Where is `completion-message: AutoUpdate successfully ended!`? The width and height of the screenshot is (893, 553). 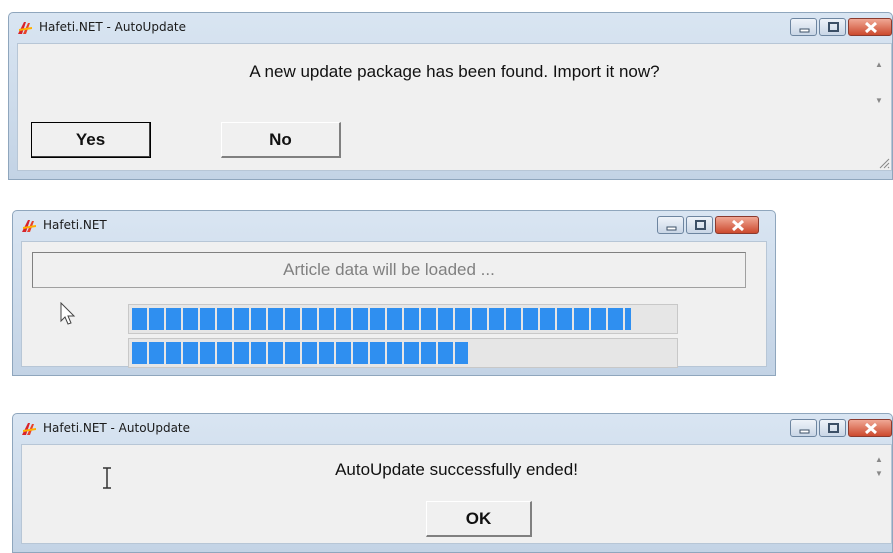
completion-message: AutoUpdate successfully ended! is located at coordinates (456, 469).